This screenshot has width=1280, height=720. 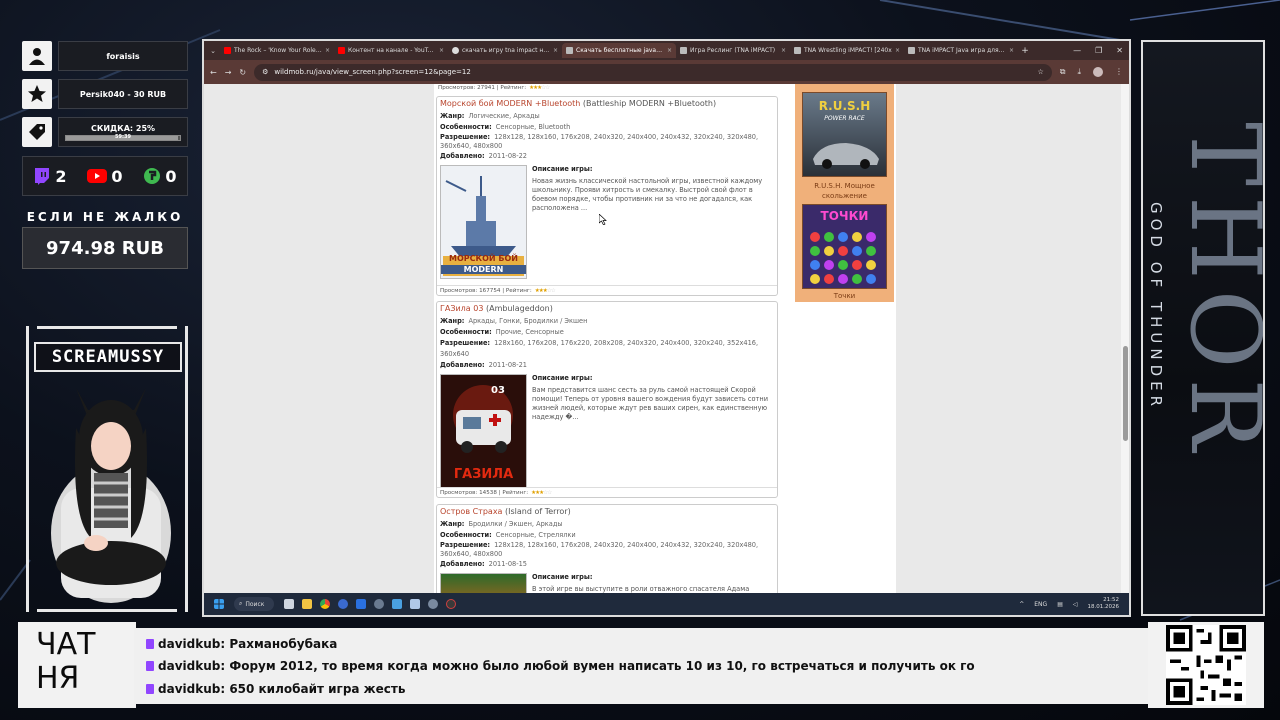 I want to click on thor-title: THOR, so click(x=1217, y=291).